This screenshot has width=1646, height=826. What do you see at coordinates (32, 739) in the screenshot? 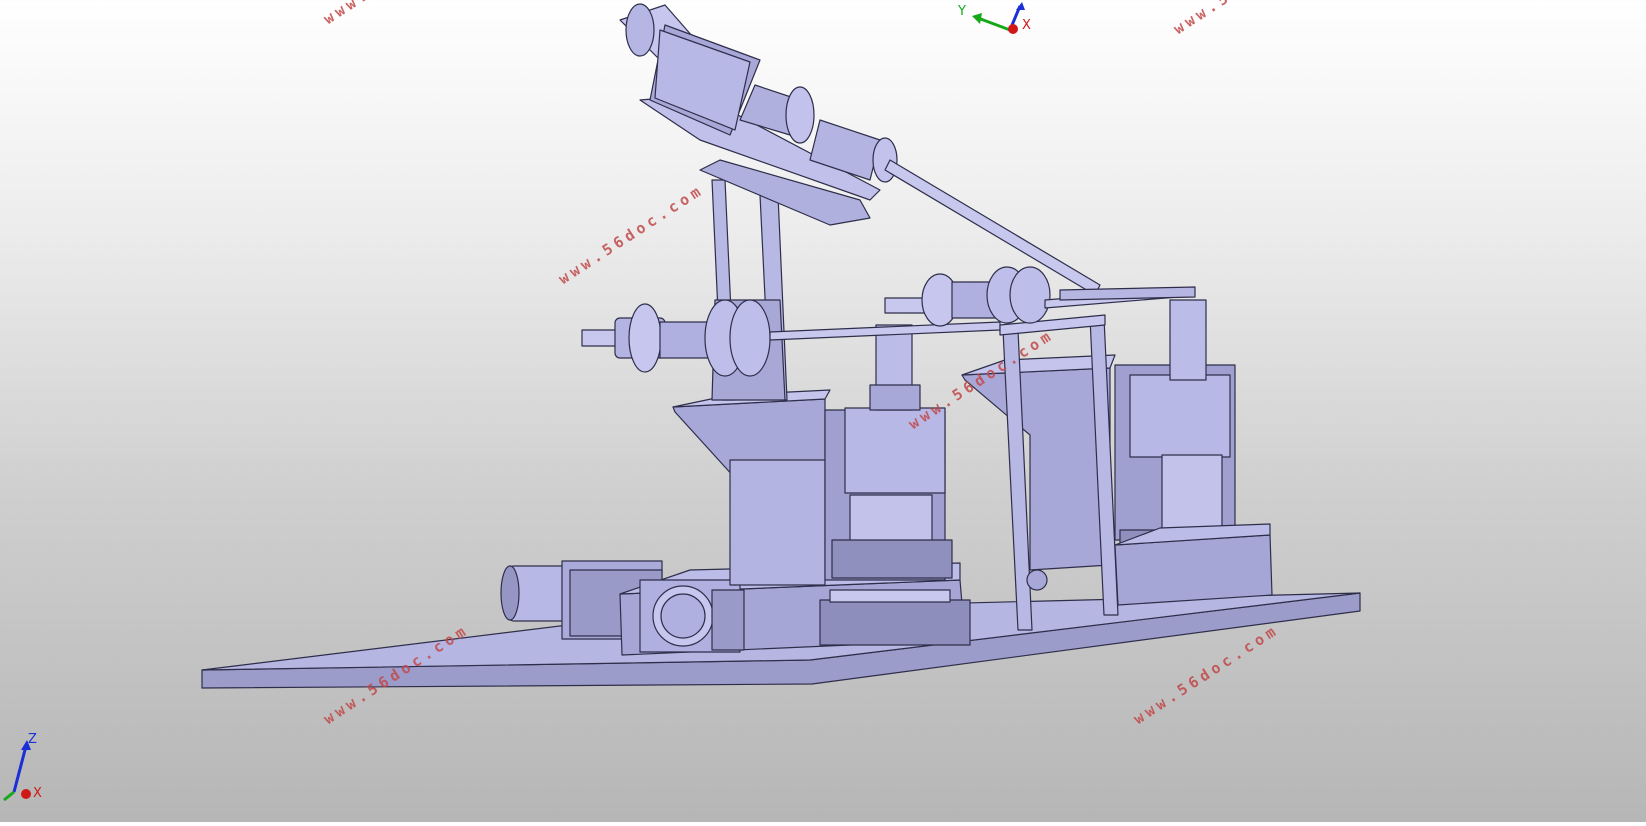
I see `axis-label-z: Z` at bounding box center [32, 739].